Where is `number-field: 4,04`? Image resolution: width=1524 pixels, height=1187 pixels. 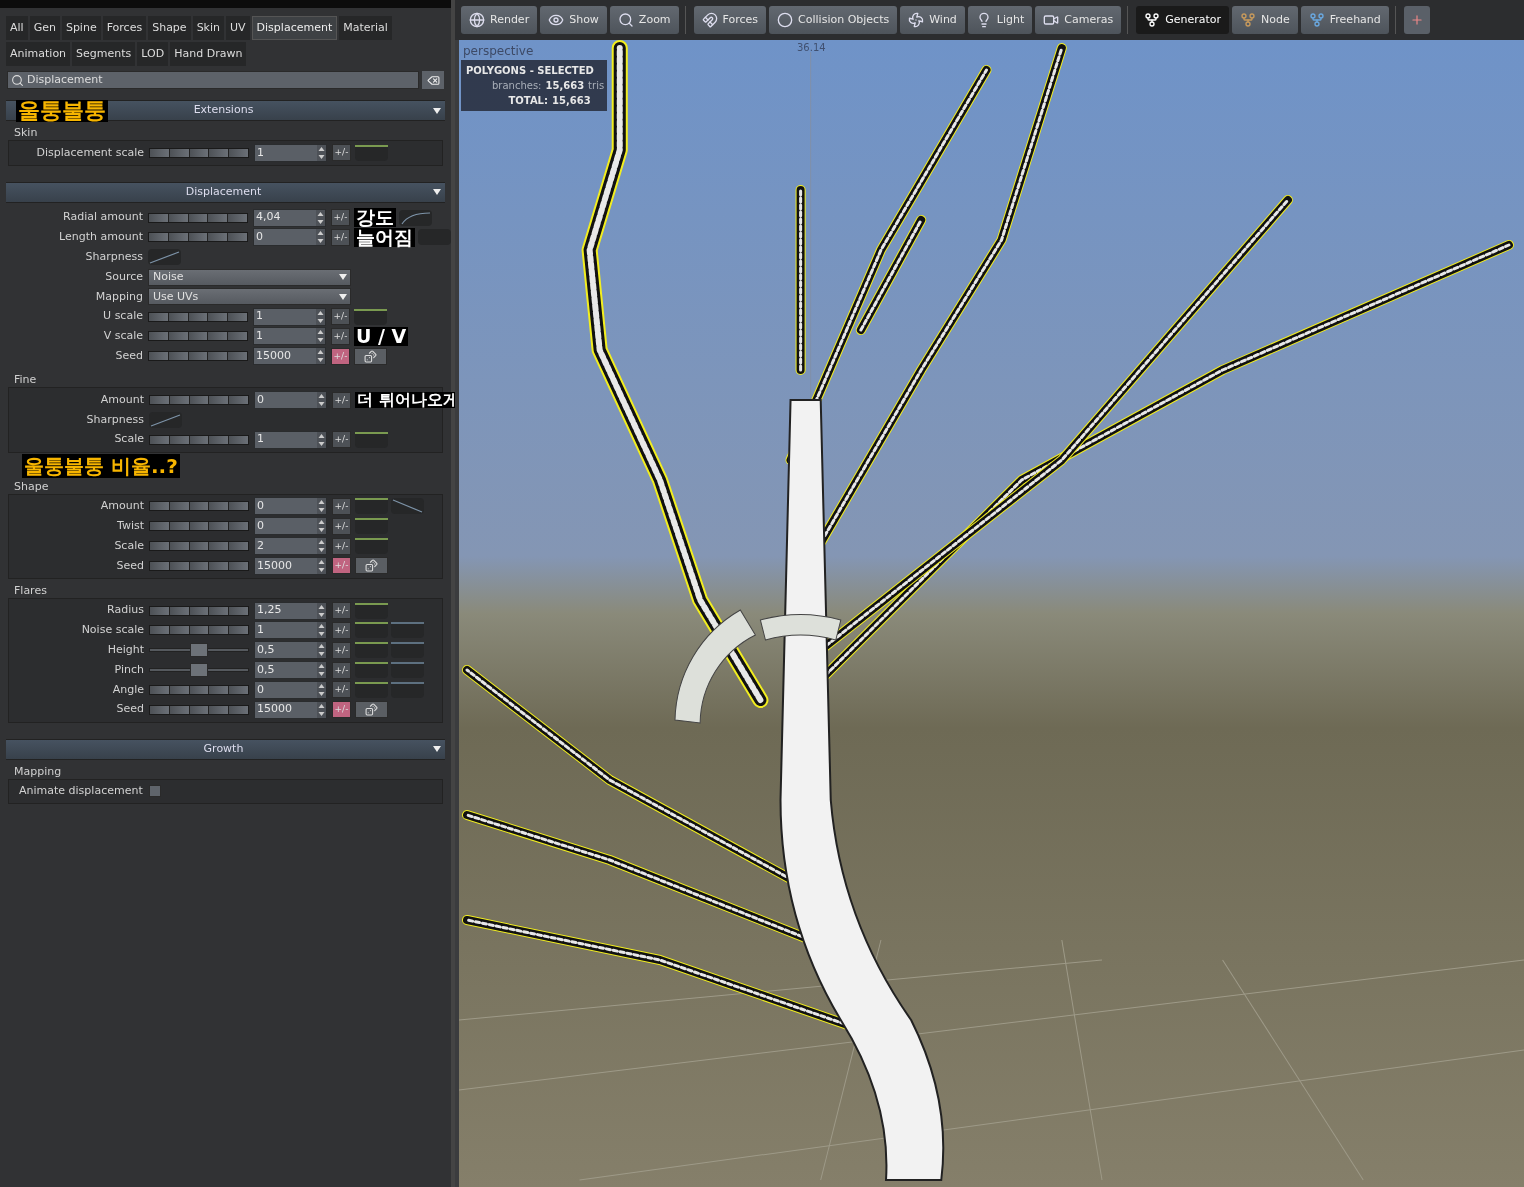 number-field: 4,04 is located at coordinates (289, 217).